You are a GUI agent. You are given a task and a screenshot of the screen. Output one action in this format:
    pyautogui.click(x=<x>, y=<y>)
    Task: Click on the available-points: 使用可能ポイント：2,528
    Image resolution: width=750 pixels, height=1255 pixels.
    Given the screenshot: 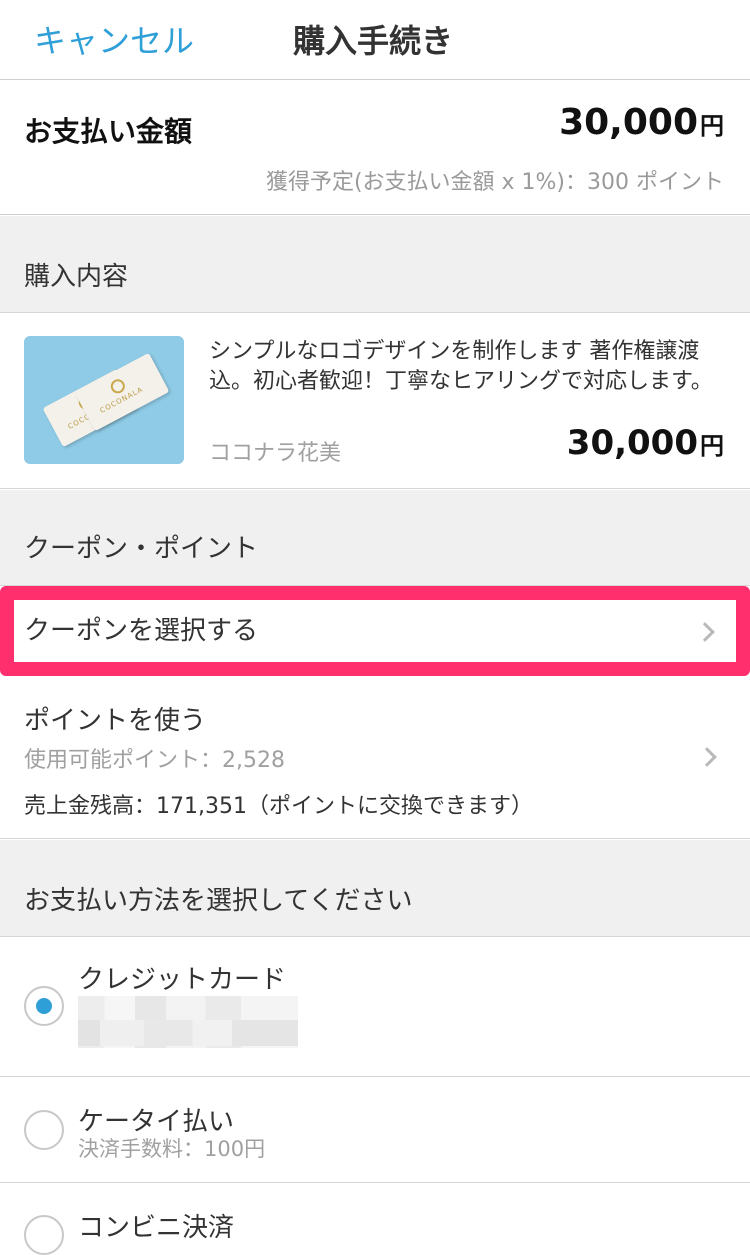 What is the action you would take?
    pyautogui.click(x=154, y=760)
    